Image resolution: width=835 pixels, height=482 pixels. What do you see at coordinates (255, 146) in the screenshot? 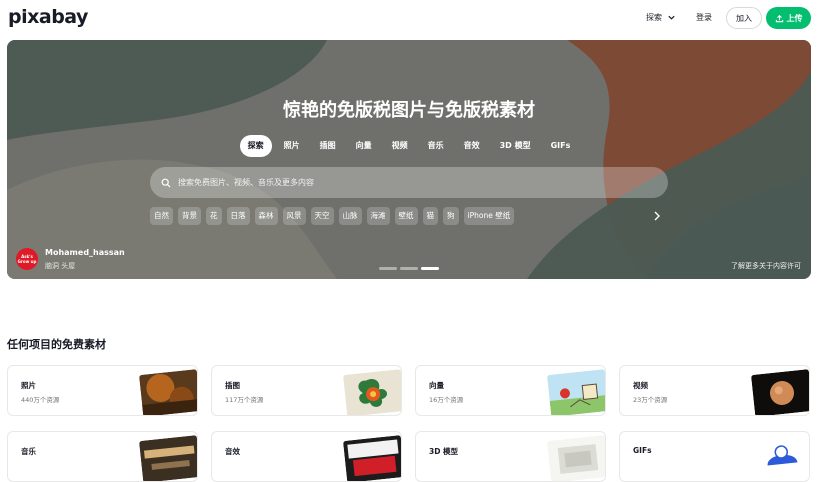
I see `tab-explore: 探索` at bounding box center [255, 146].